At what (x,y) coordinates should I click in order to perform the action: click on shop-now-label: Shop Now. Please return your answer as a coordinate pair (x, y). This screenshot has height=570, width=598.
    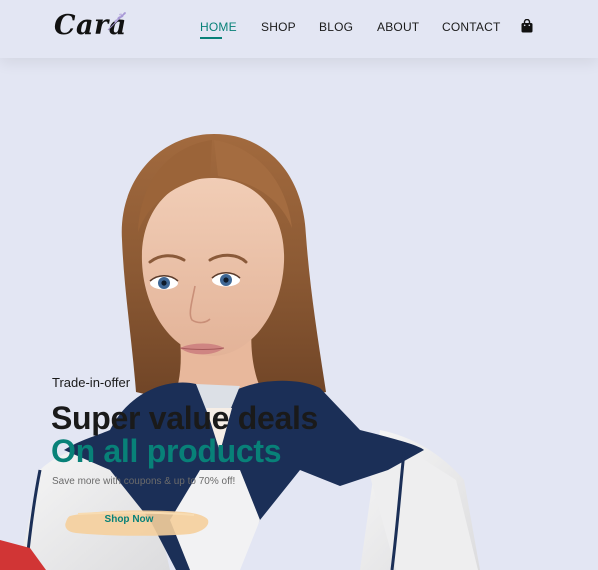
    Looking at the image, I should click on (129, 519).